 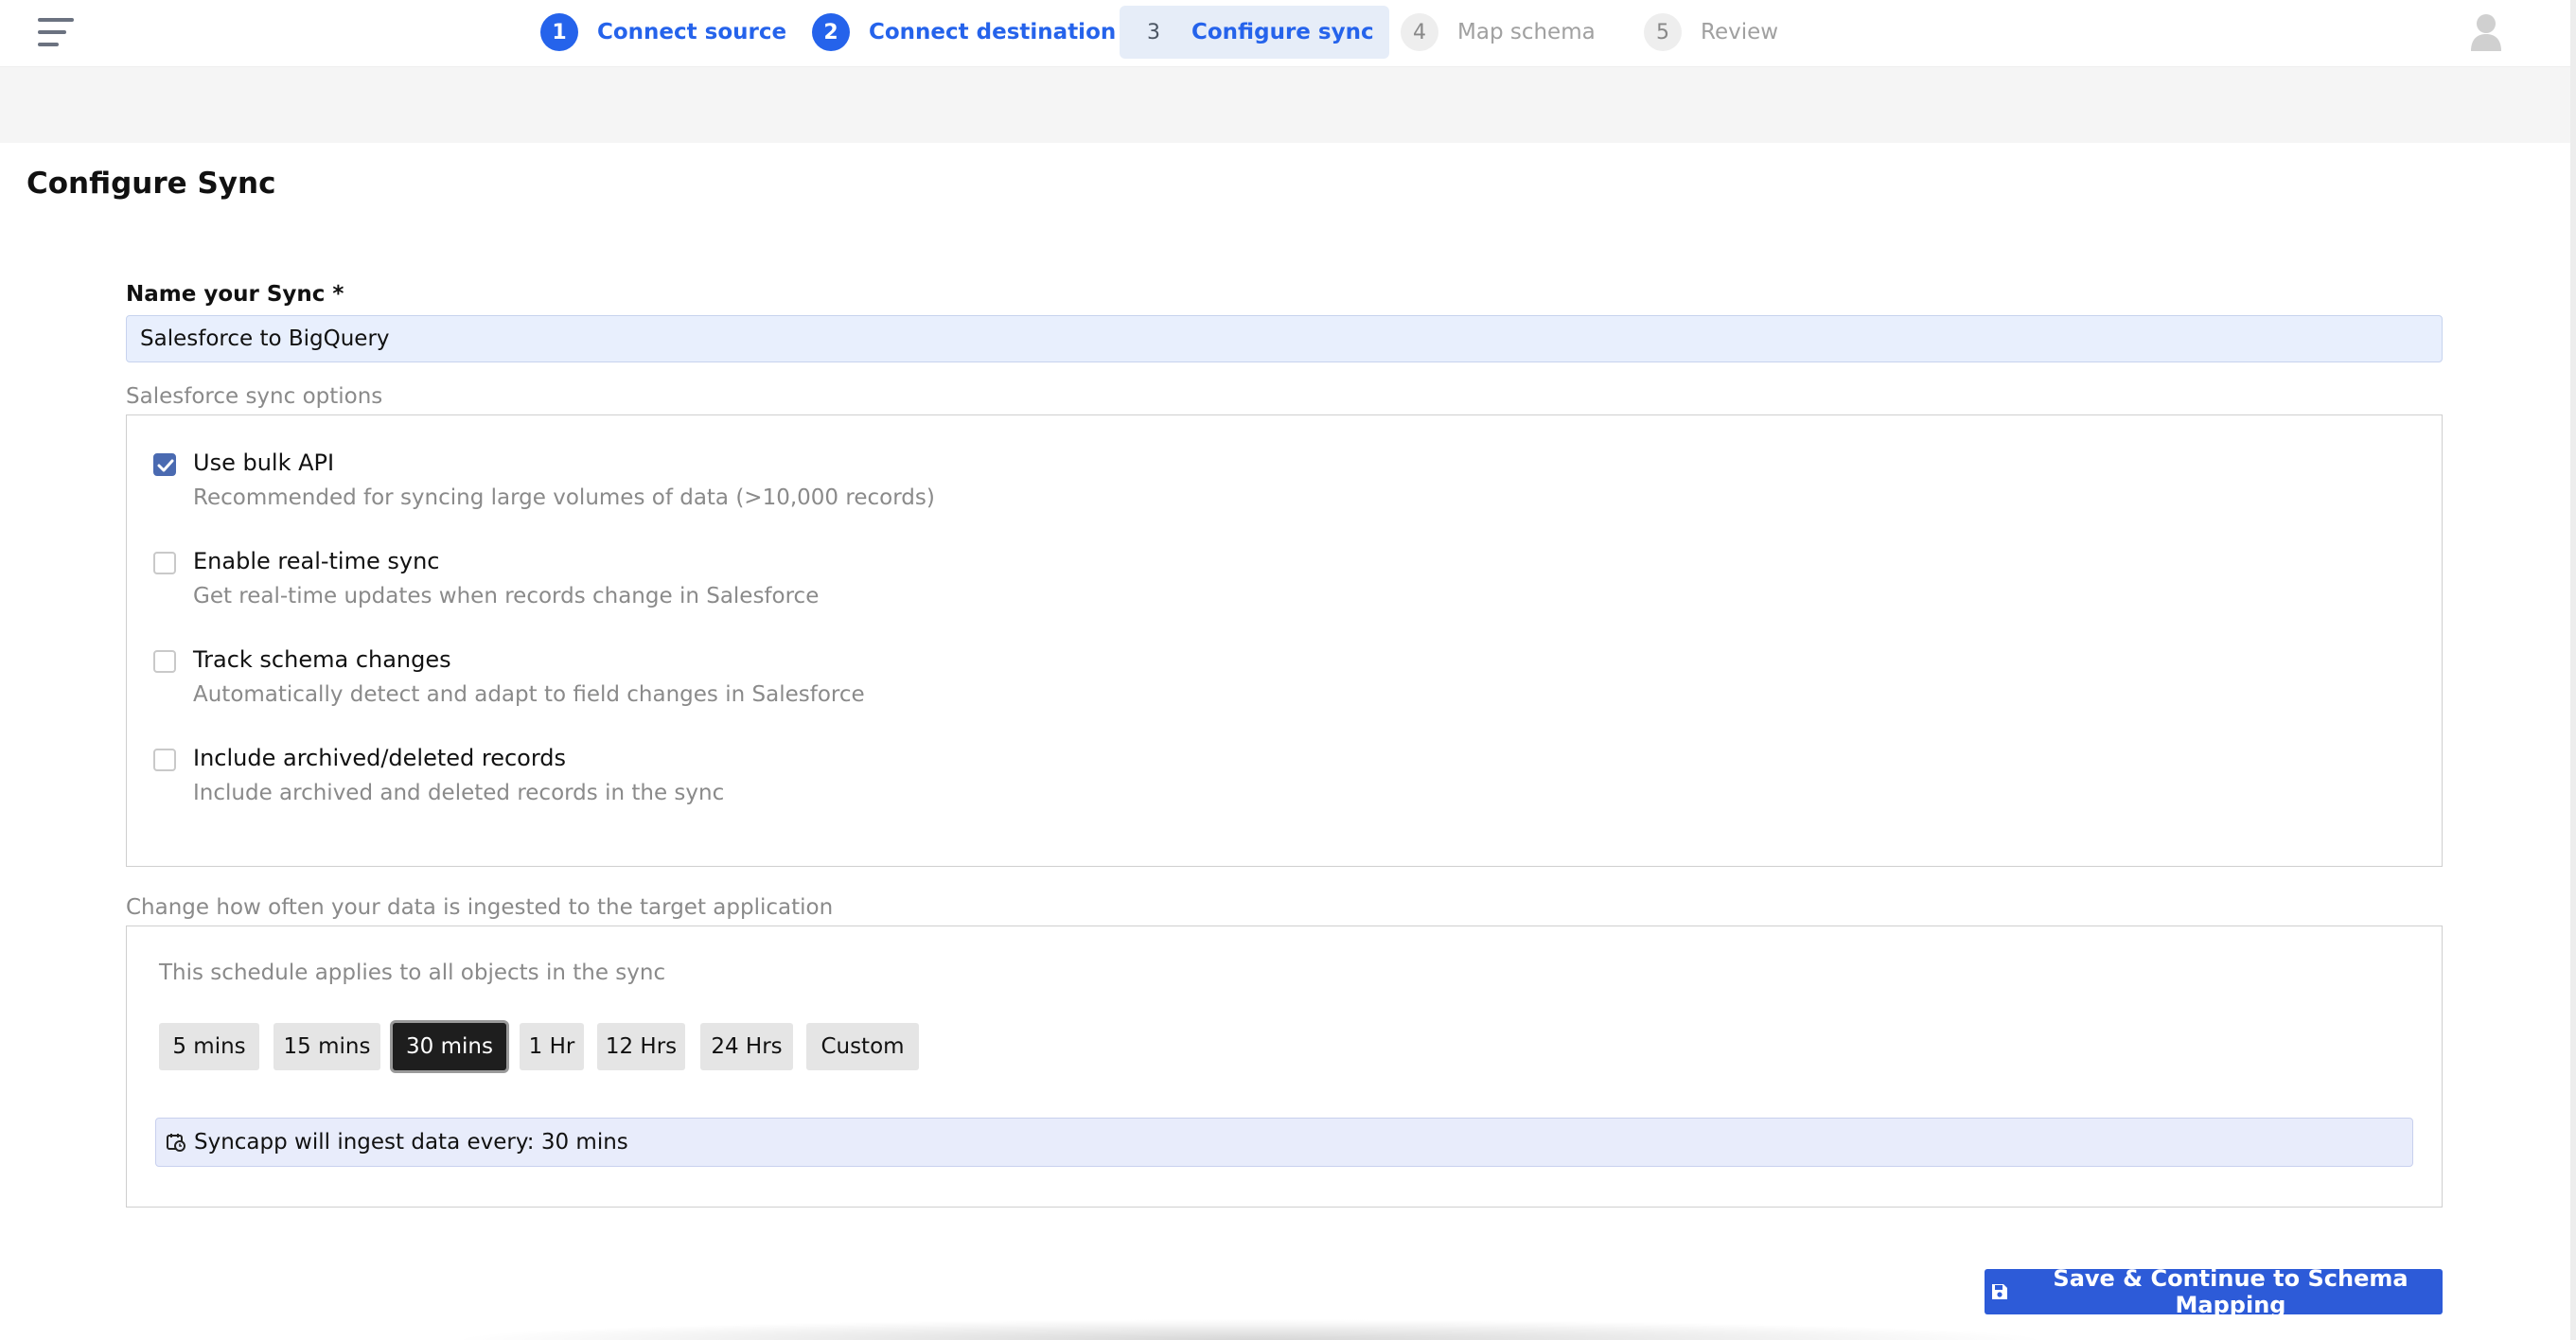 What do you see at coordinates (993, 32) in the screenshot?
I see `step-label: Connect destination` at bounding box center [993, 32].